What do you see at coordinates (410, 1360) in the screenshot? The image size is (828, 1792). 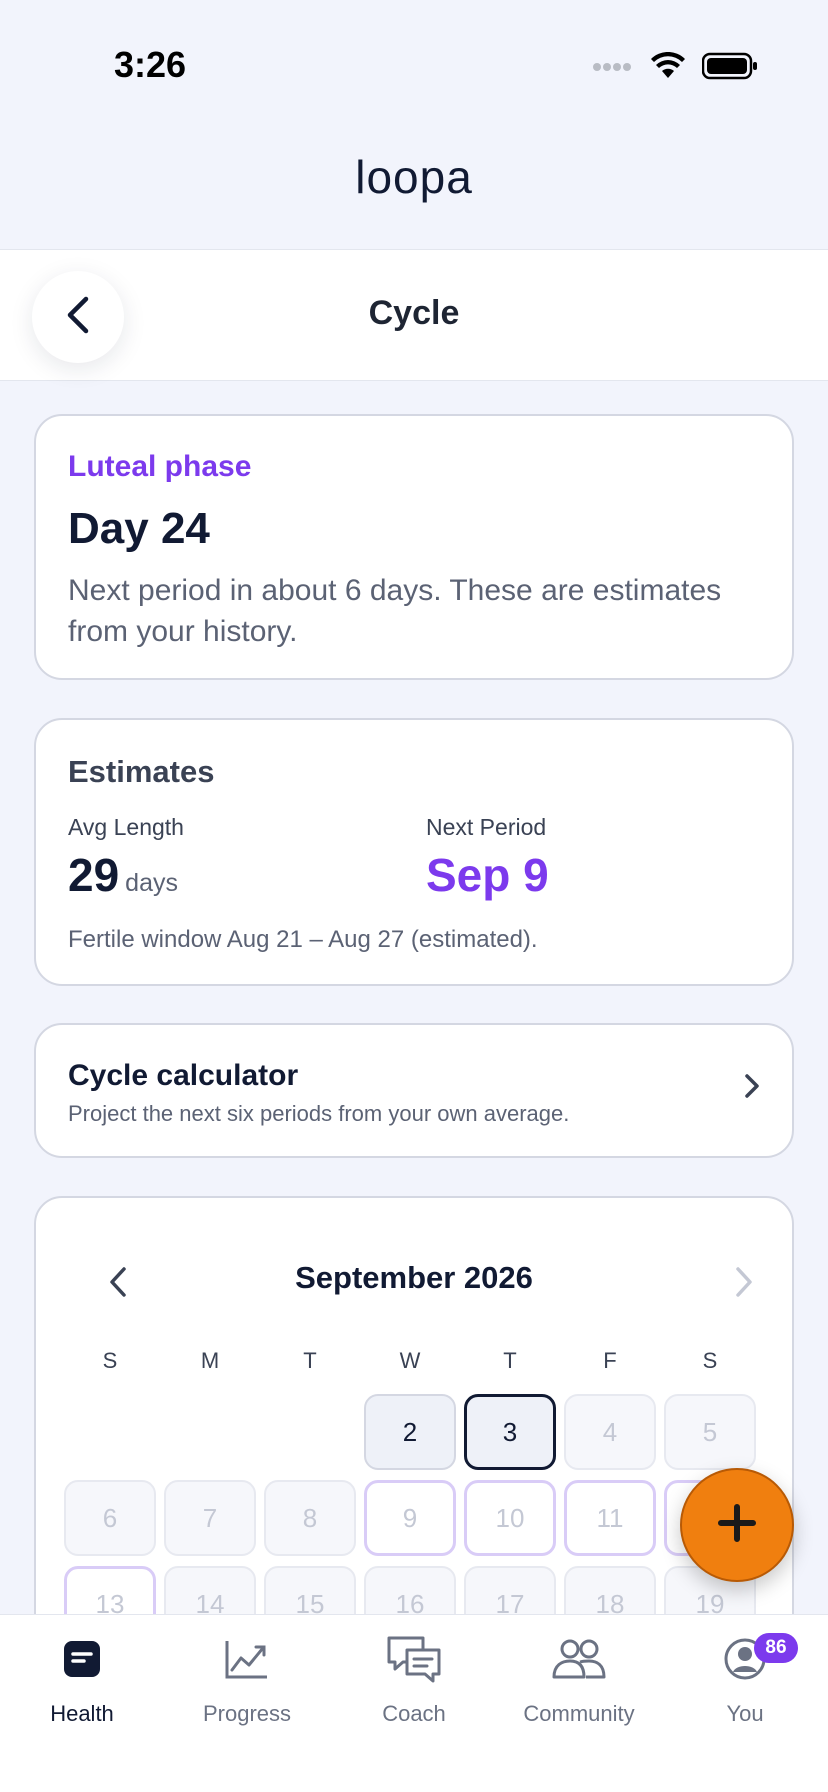 I see `weekday-label: W` at bounding box center [410, 1360].